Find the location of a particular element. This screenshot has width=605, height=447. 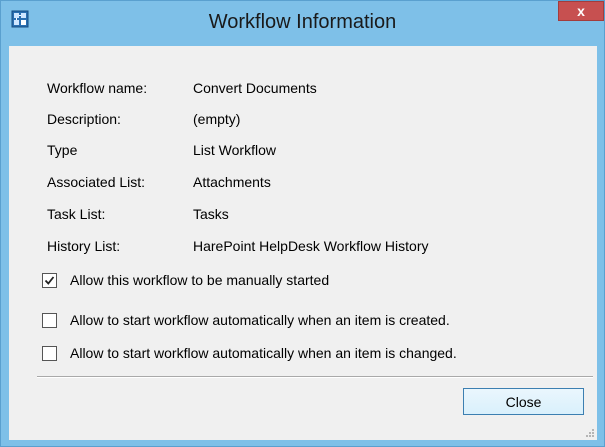

manual-start-checkbox is located at coordinates (49, 280).